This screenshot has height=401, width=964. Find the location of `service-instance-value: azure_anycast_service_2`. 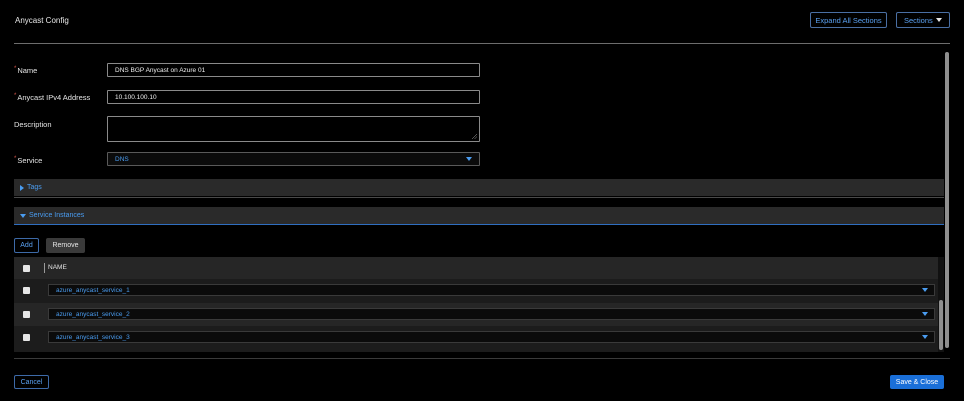

service-instance-value: azure_anycast_service_2 is located at coordinates (93, 314).